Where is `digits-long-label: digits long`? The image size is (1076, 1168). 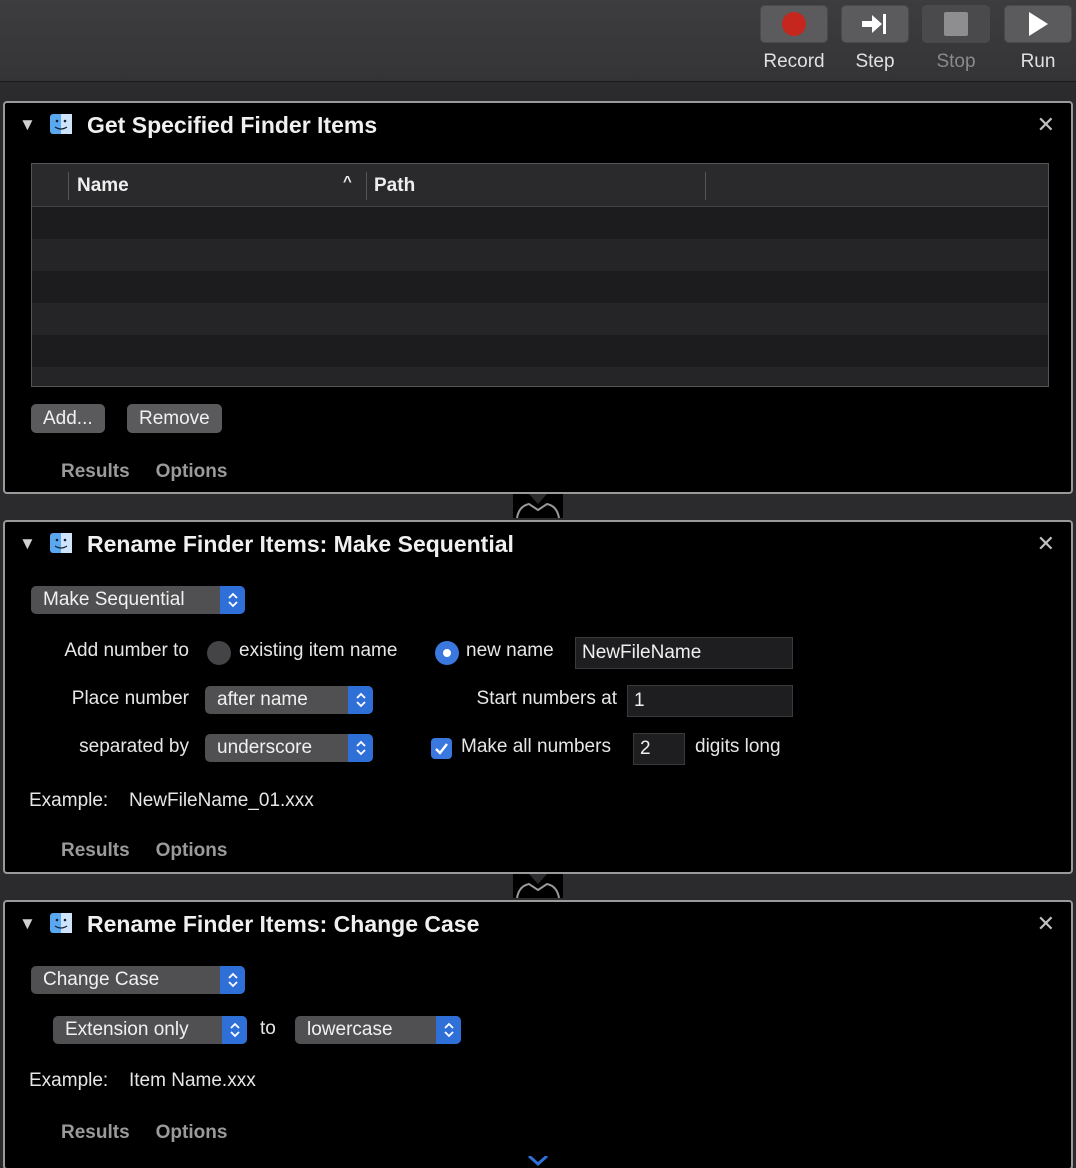 digits-long-label: digits long is located at coordinates (738, 746).